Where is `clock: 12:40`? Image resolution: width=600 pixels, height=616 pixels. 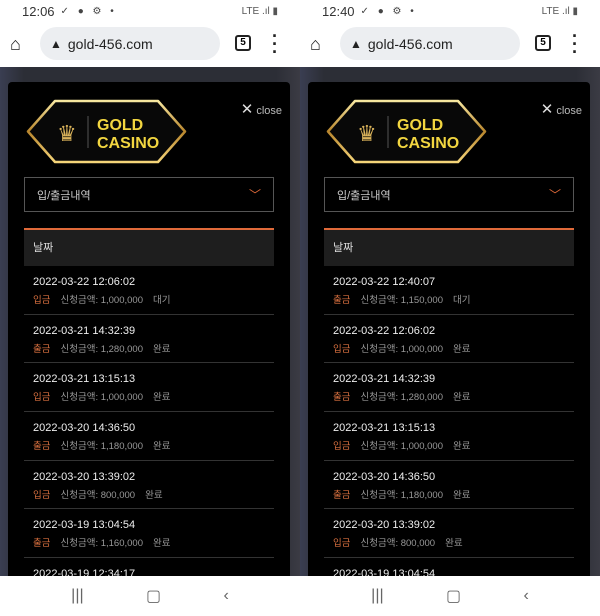
clock: 12:40 is located at coordinates (338, 11).